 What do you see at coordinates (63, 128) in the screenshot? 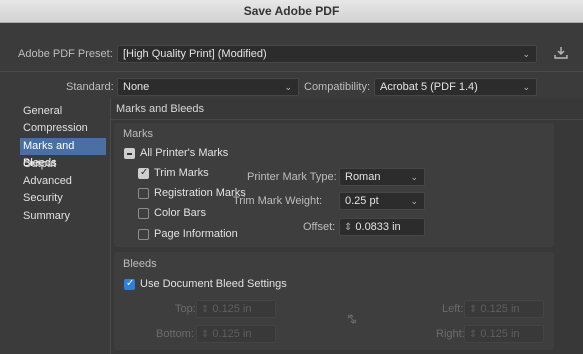
I see `sidebar-item-compression: Compression` at bounding box center [63, 128].